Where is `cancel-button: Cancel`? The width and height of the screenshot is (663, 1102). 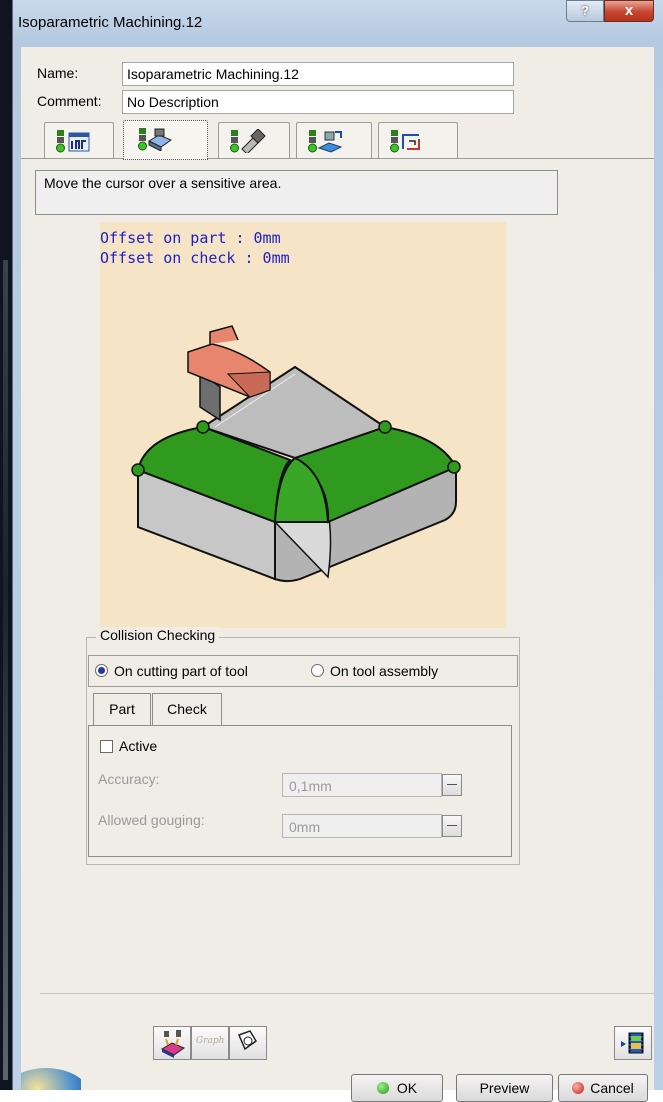
cancel-button: Cancel is located at coordinates (603, 1088).